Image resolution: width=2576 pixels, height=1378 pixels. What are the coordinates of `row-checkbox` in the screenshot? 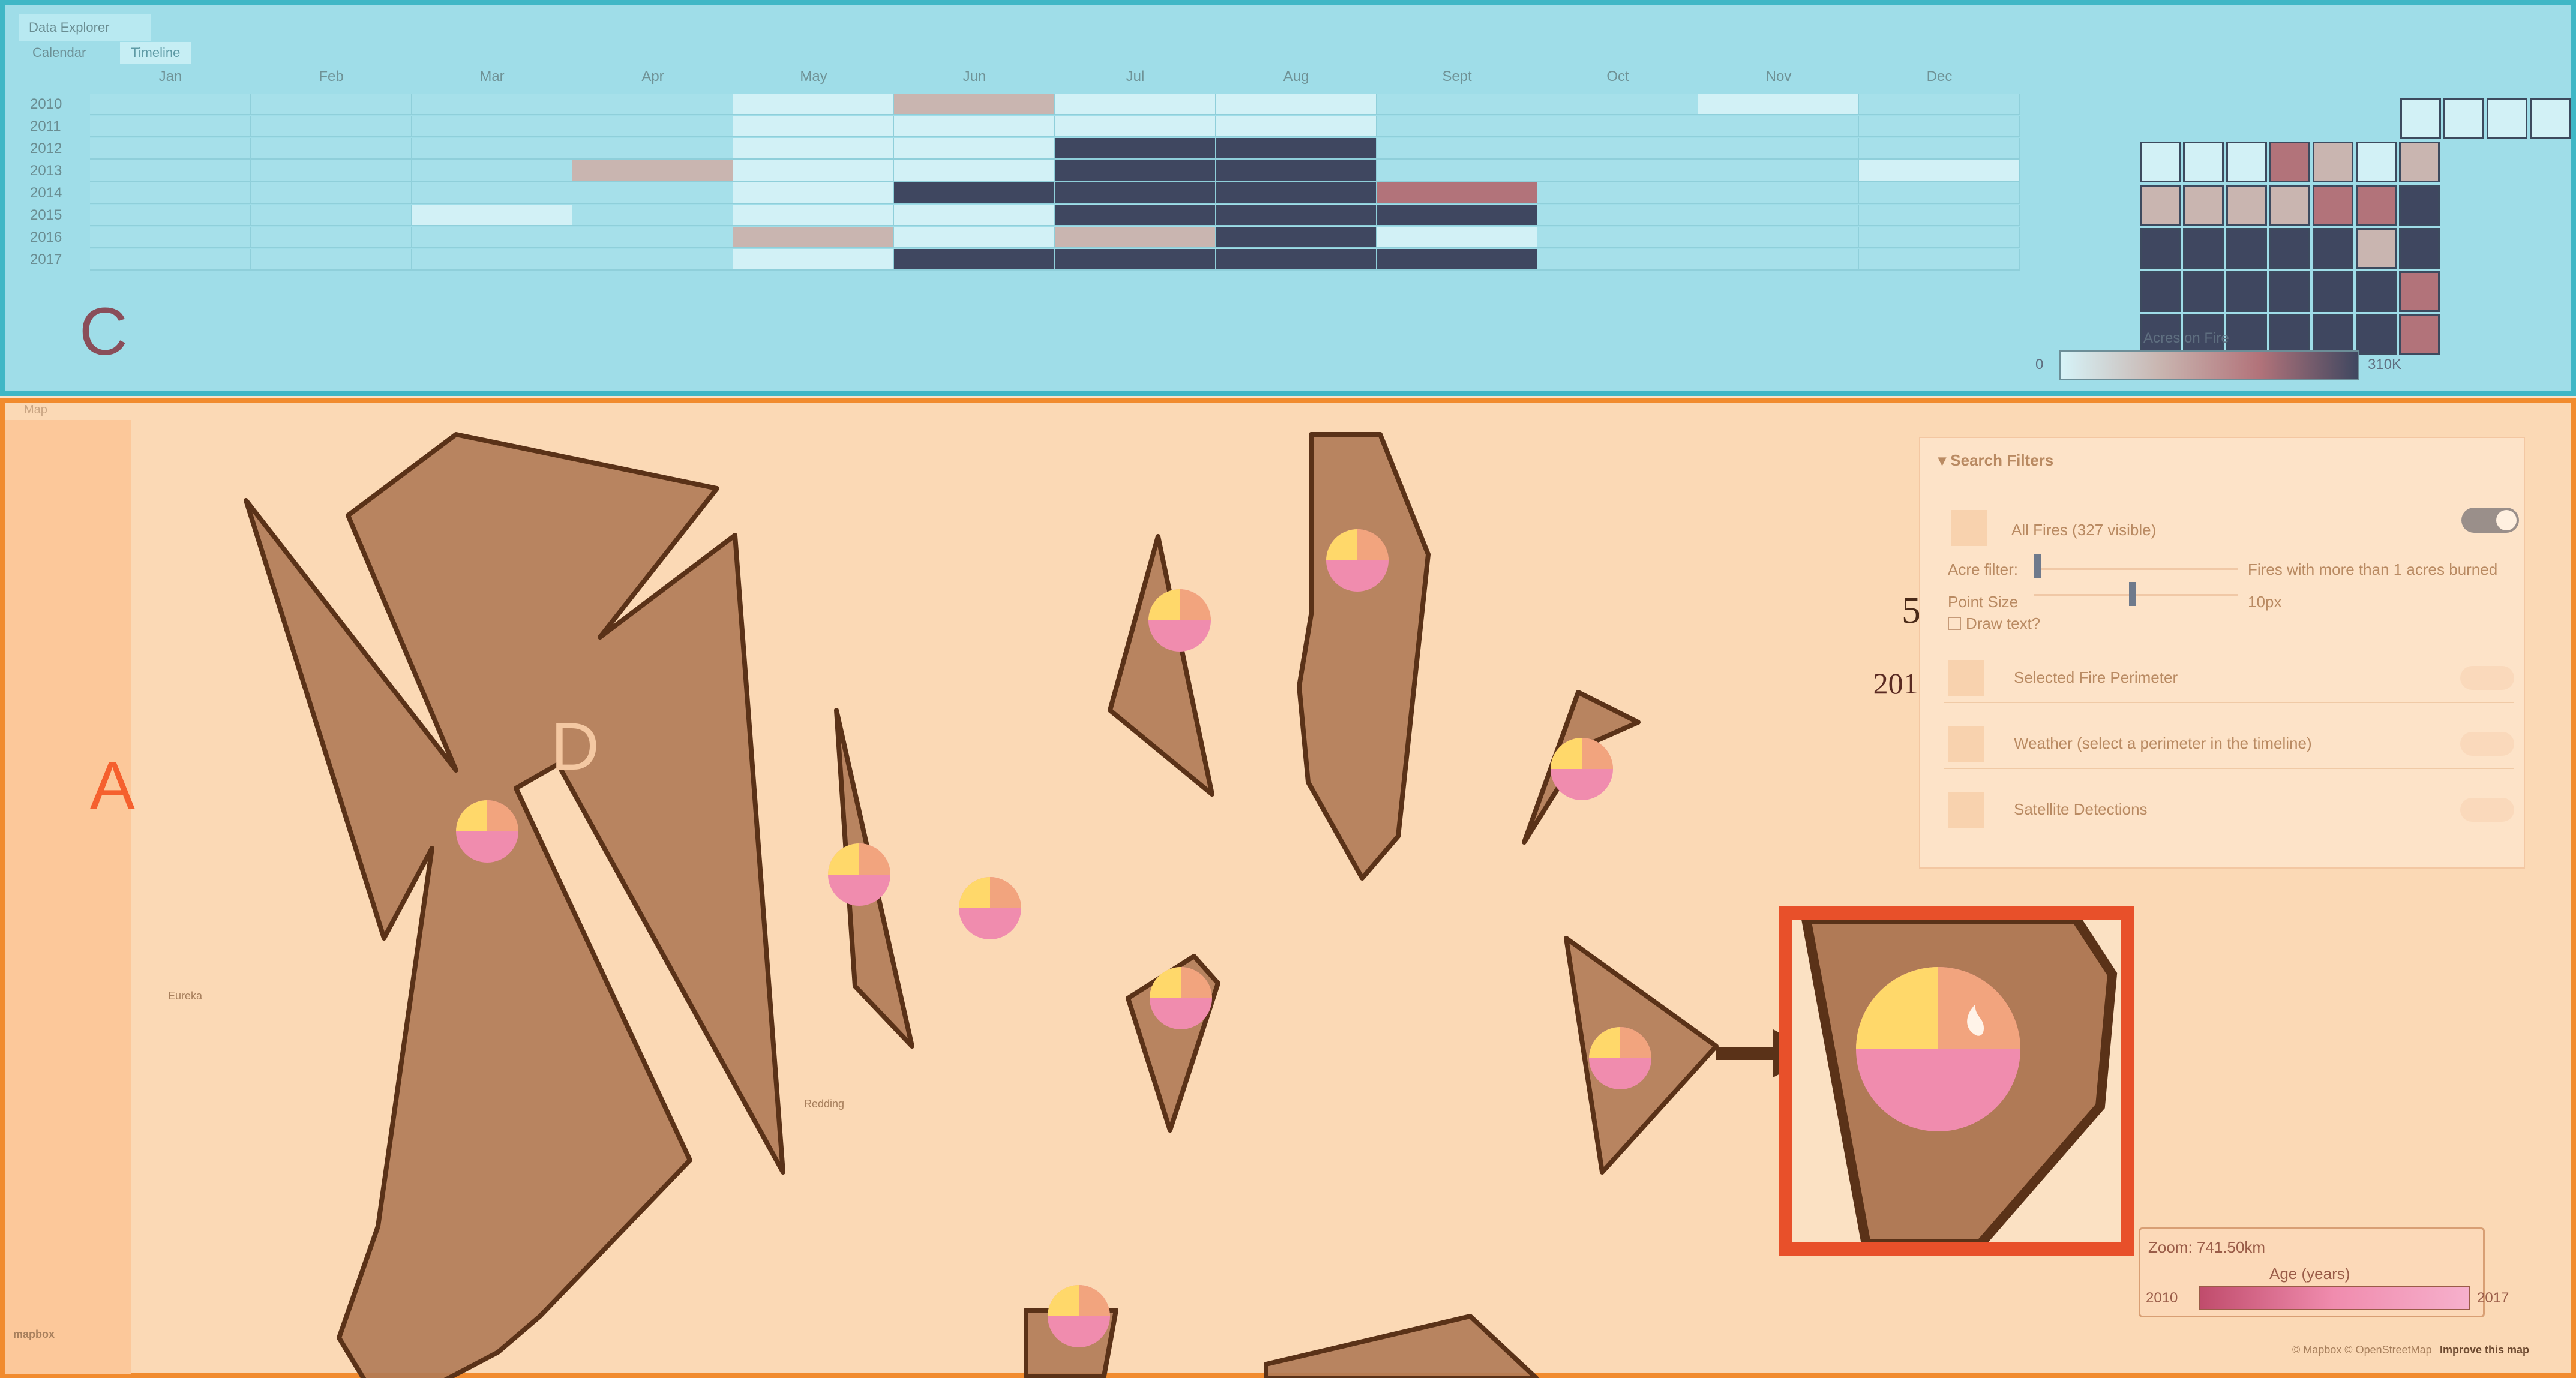 It's located at (1966, 678).